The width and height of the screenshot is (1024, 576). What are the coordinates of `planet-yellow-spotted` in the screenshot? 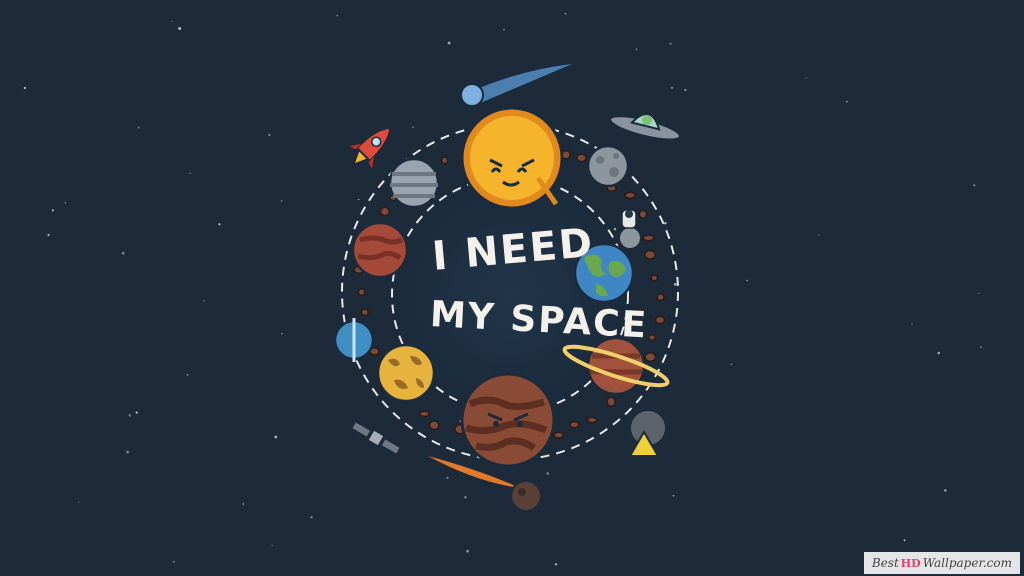 It's located at (406, 373).